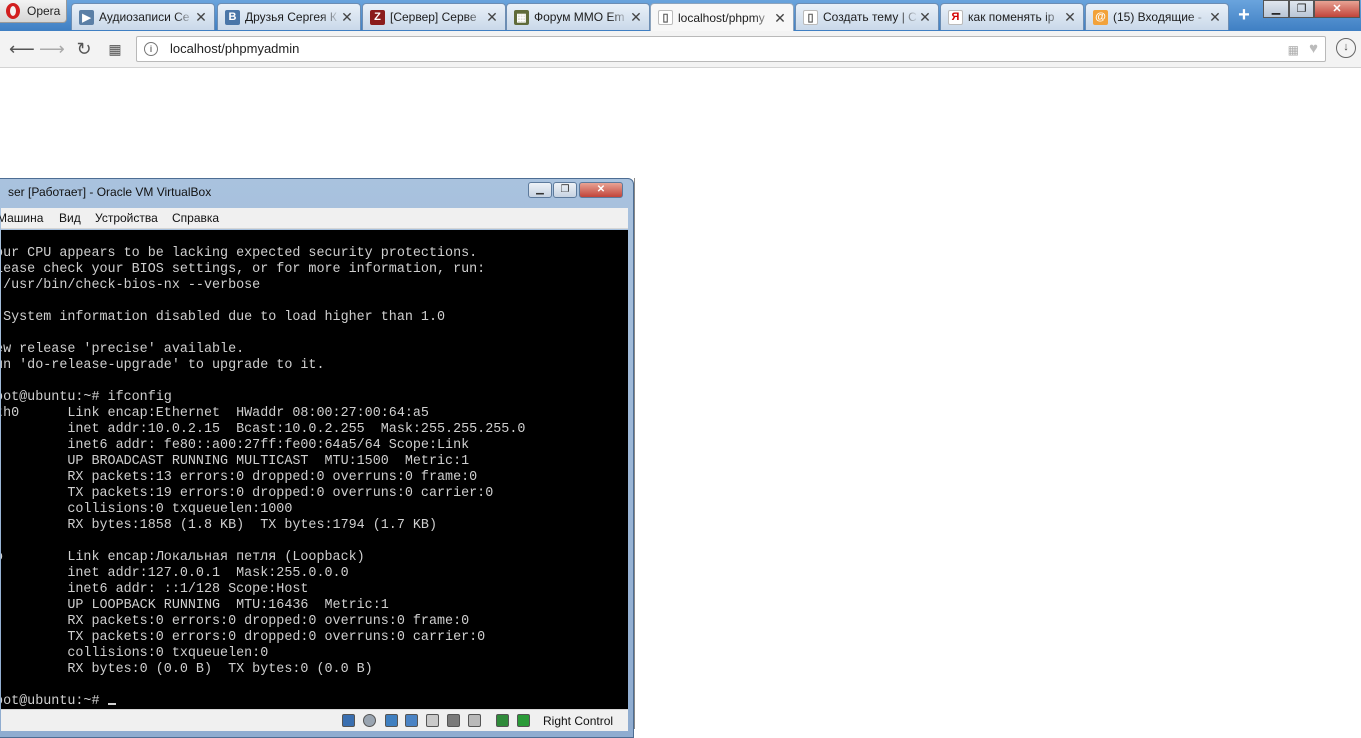 This screenshot has height=738, width=1361. I want to click on forward-button: ⟶, so click(52, 49).